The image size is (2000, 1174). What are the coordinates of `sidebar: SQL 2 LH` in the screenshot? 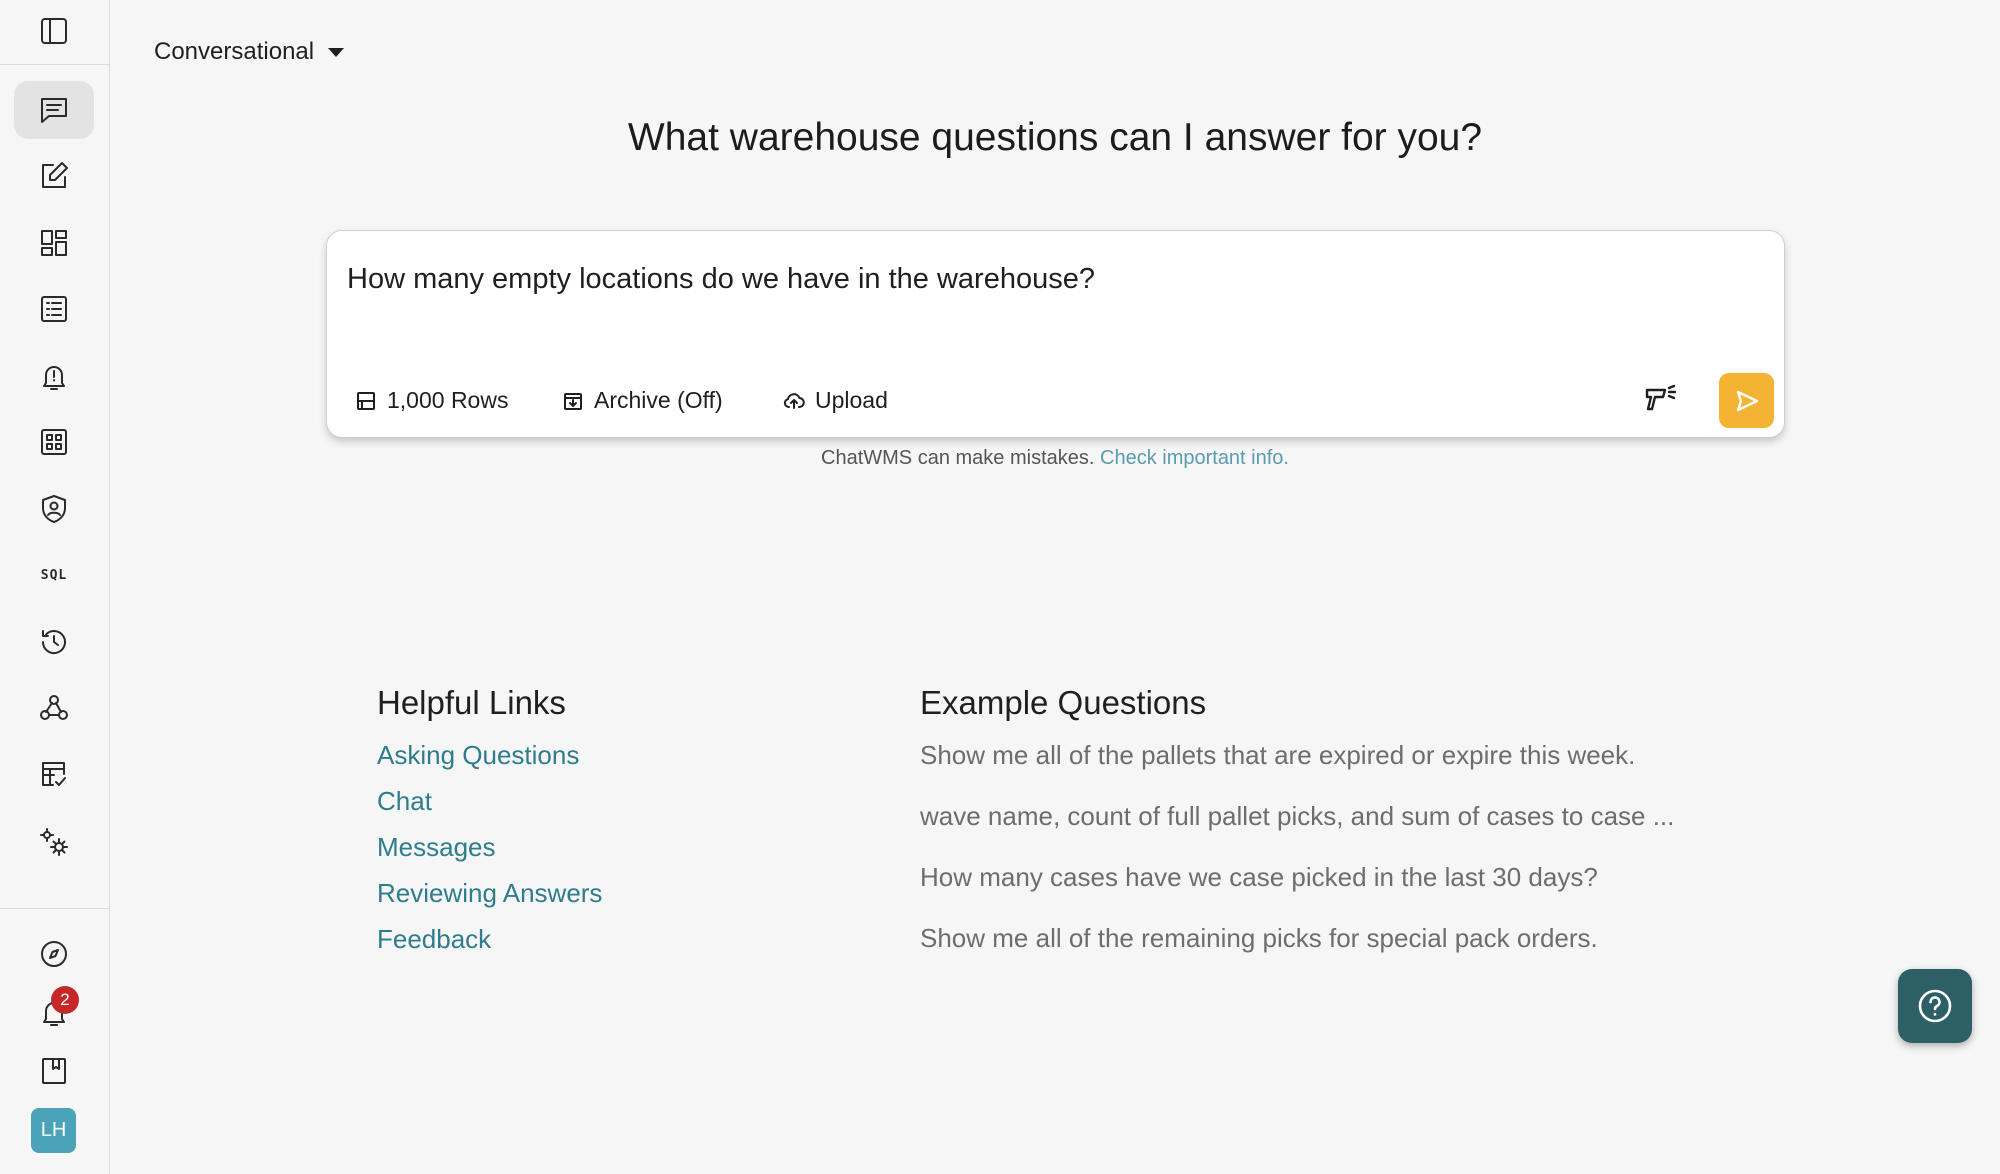 It's located at (55, 587).